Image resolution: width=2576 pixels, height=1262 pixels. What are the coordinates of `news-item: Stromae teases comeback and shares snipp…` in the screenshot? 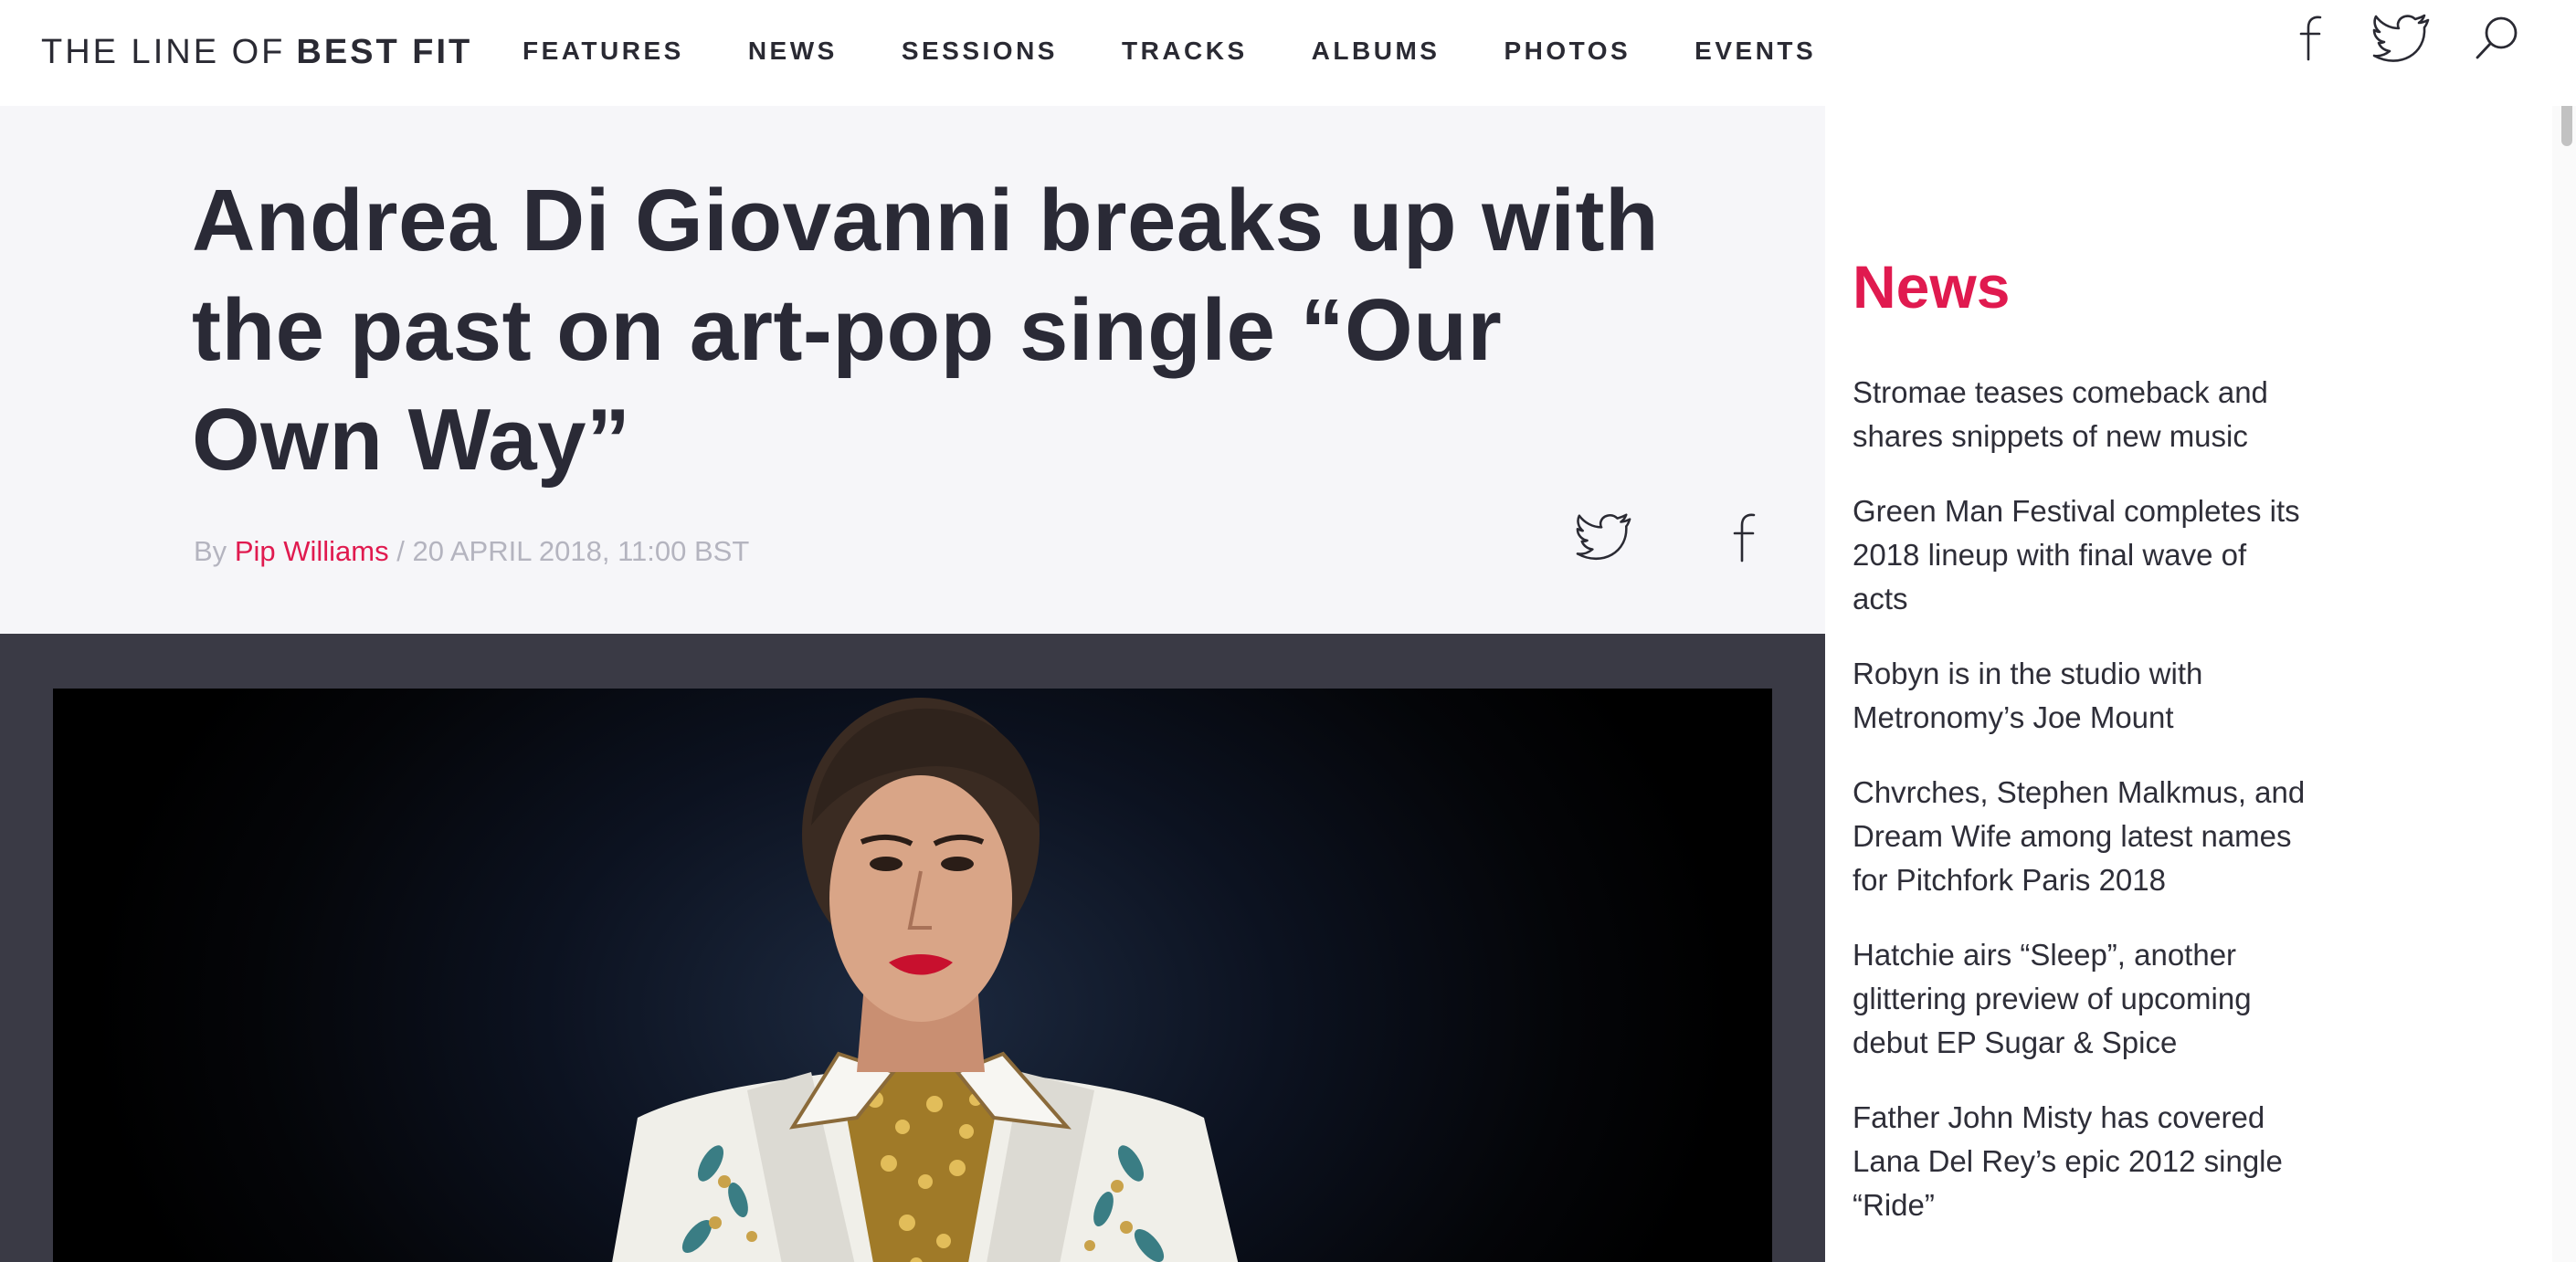 It's located at (2081, 414).